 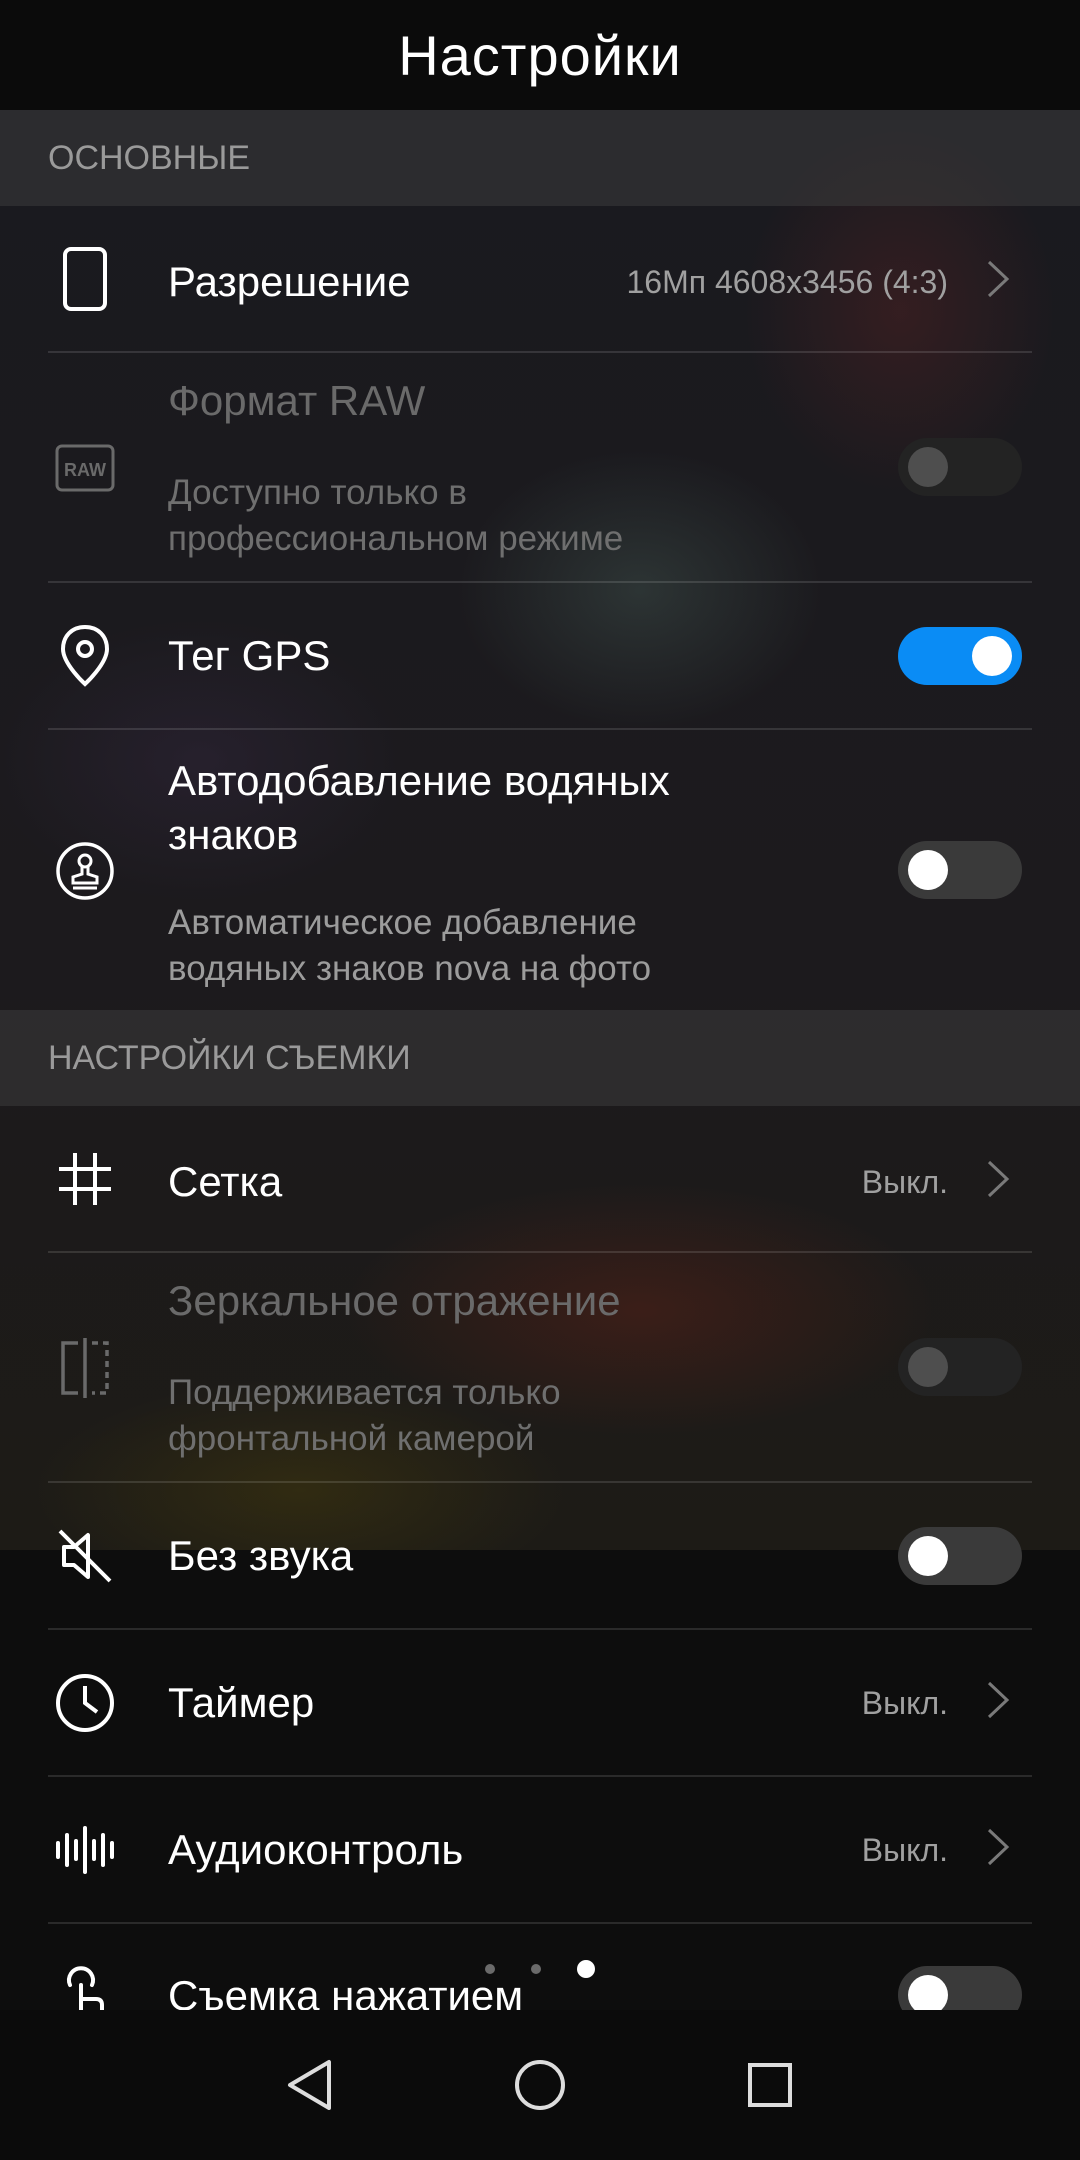 I want to click on setting-grid: Сетка Выкл., so click(x=540, y=1179).